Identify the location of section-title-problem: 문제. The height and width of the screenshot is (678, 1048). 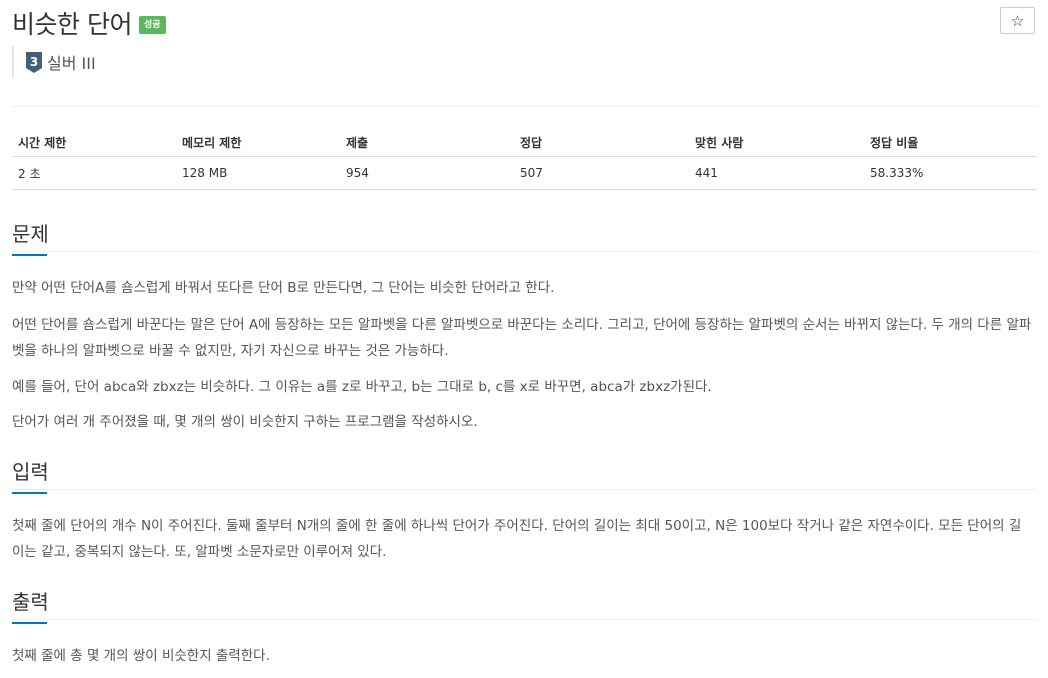
(30, 237).